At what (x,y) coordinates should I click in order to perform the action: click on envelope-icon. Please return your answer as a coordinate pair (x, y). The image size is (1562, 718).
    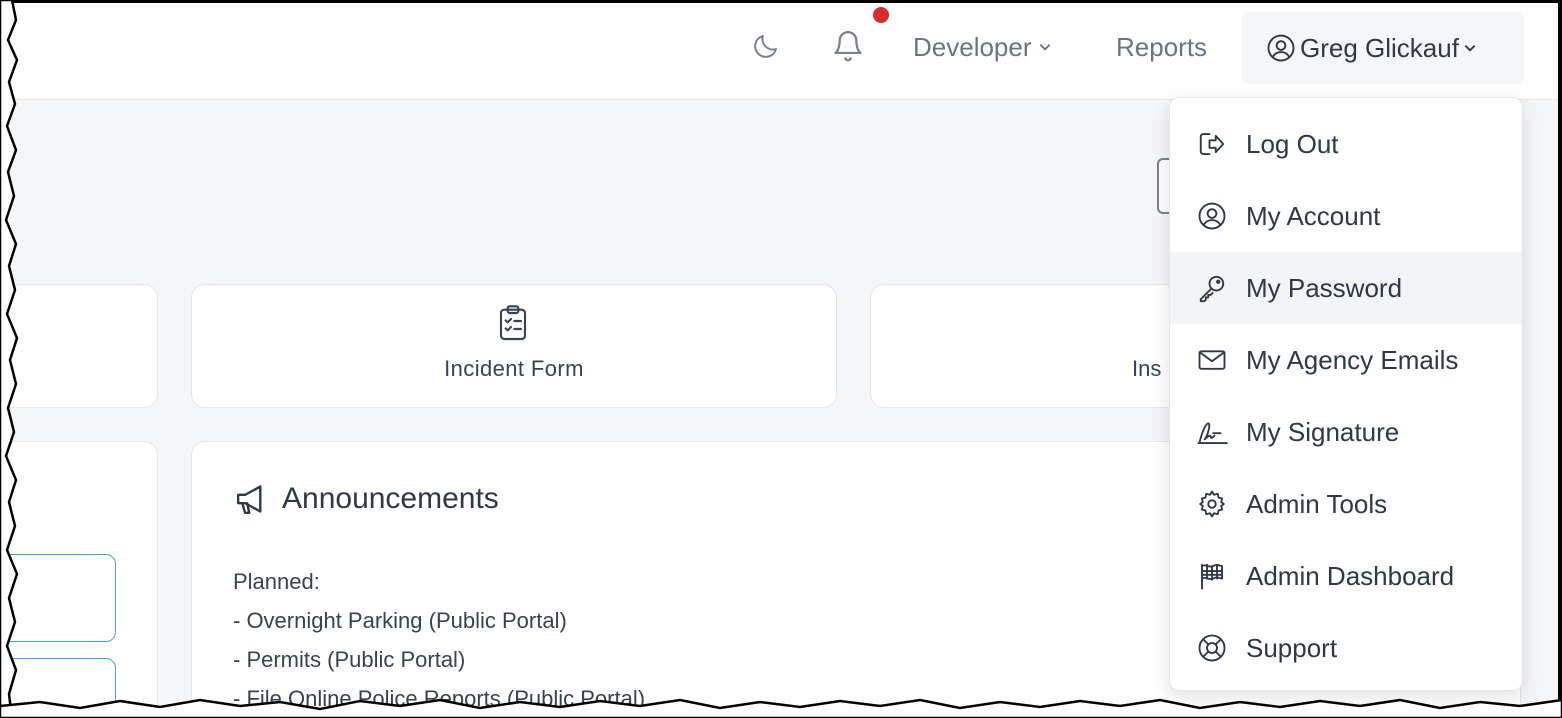
    Looking at the image, I should click on (1212, 360).